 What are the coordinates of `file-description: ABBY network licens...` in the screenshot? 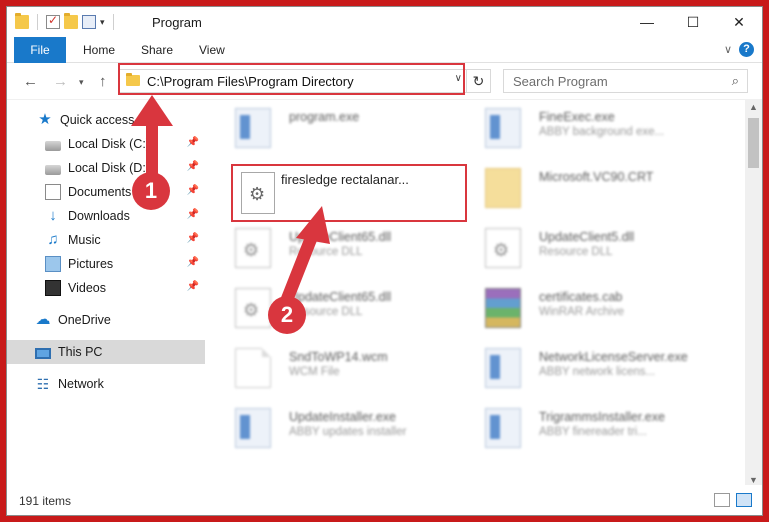 It's located at (597, 372).